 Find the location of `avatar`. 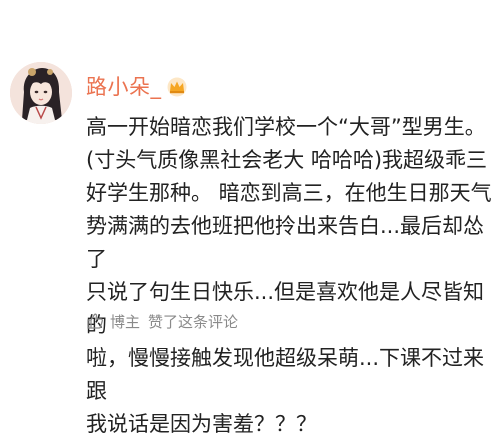

avatar is located at coordinates (41, 93).